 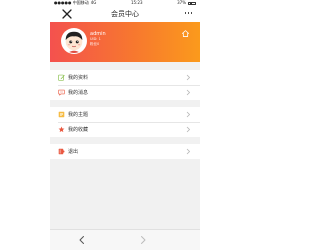 What do you see at coordinates (78, 78) in the screenshot?
I see `menu-label: 我的资料` at bounding box center [78, 78].